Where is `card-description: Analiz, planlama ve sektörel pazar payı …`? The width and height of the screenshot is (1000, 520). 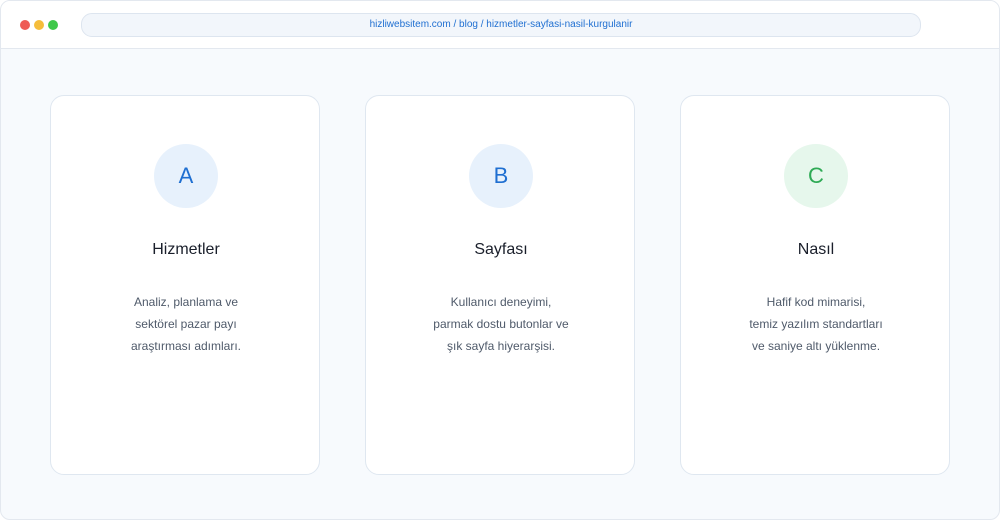
card-description: Analiz, planlama ve sektörel pazar payı … is located at coordinates (186, 324).